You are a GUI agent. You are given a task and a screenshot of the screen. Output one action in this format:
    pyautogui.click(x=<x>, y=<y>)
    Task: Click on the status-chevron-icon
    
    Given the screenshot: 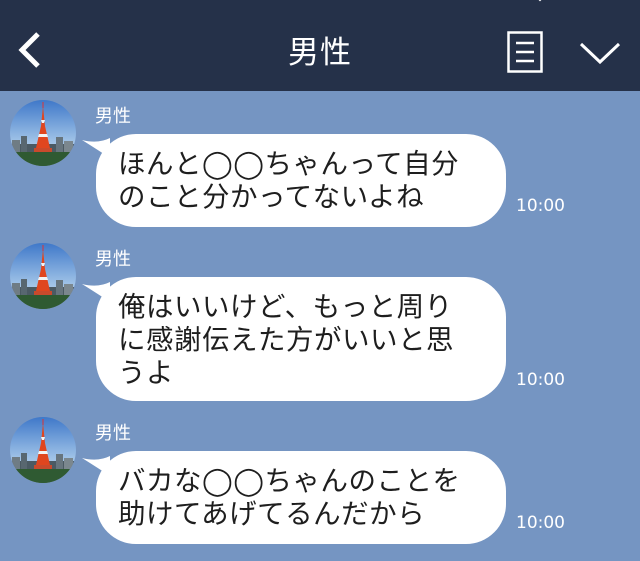 What is the action you would take?
    pyautogui.click(x=540, y=1)
    